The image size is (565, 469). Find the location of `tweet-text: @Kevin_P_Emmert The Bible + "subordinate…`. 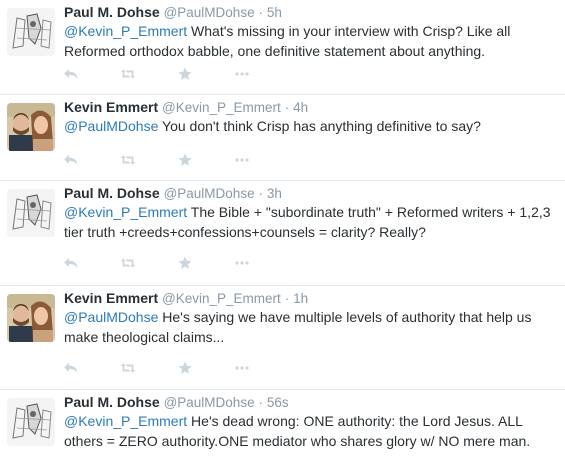

tweet-text: @Kevin_P_Emmert The Bible + "subordinate… is located at coordinates (309, 222).